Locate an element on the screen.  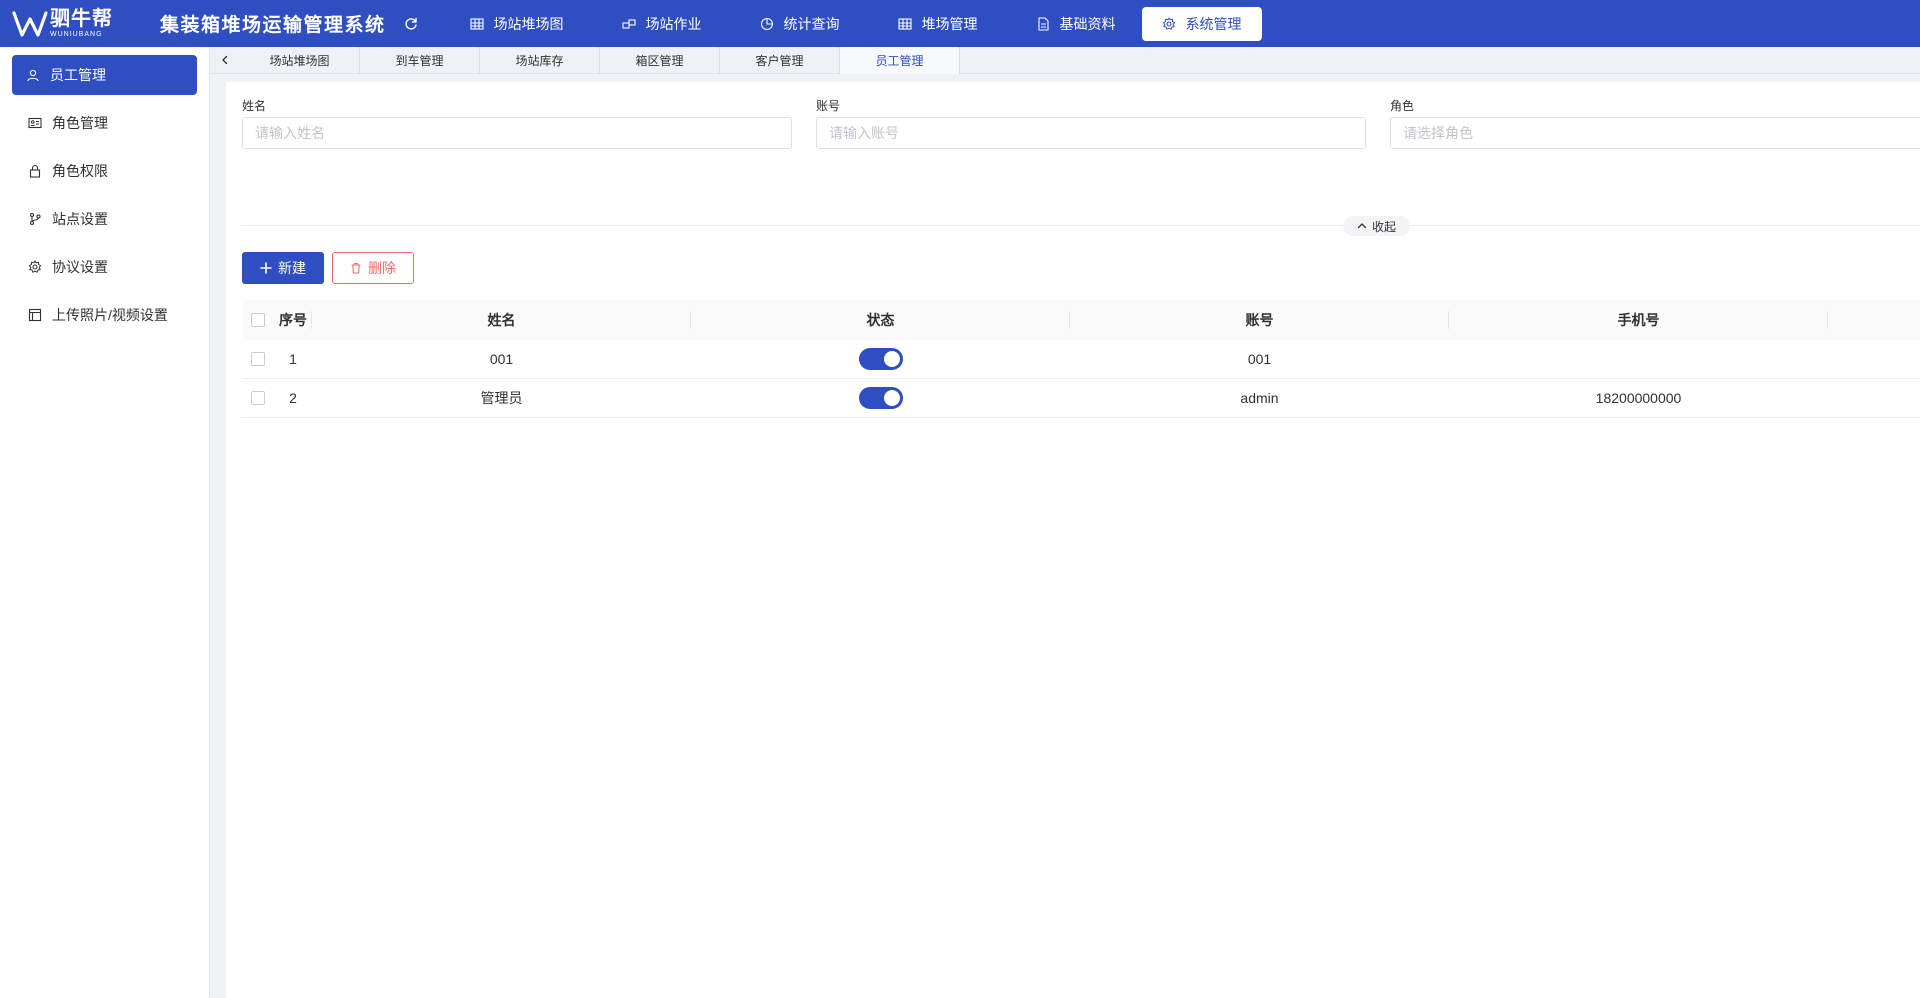
cell-name: 管理员 is located at coordinates (501, 398).